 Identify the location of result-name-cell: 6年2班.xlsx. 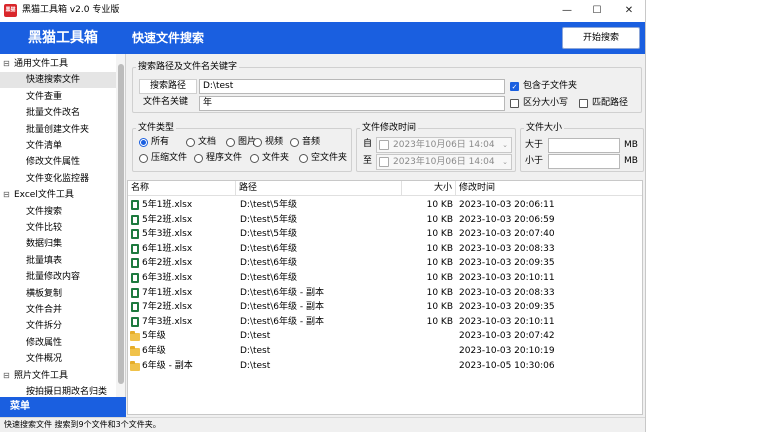
(189, 263).